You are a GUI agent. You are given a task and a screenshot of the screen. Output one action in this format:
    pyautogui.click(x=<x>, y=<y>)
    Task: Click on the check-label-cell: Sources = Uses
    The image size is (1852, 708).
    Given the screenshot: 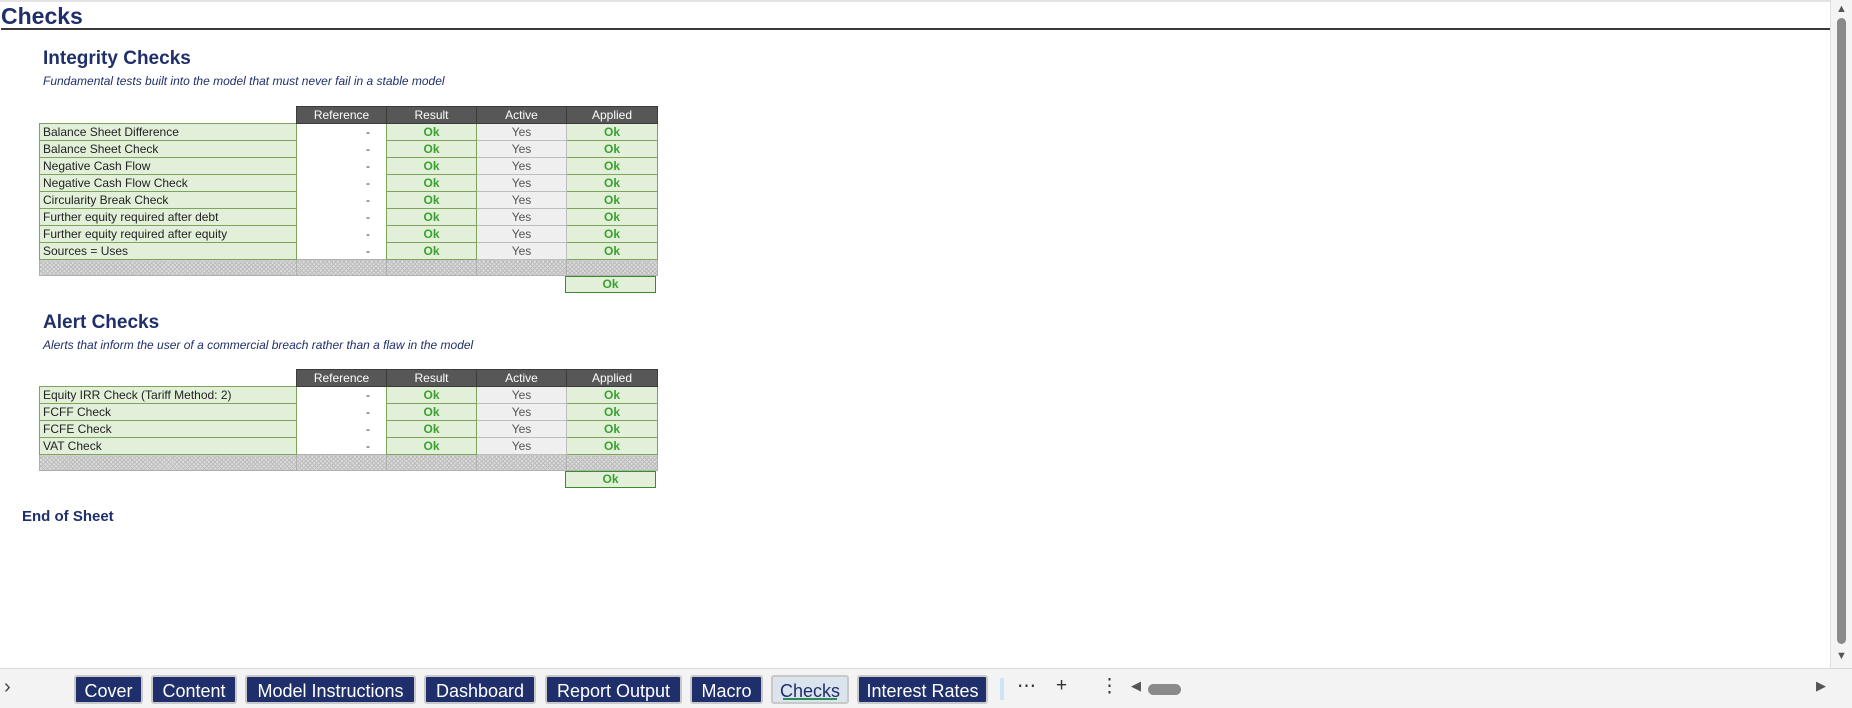 What is the action you would take?
    pyautogui.click(x=168, y=251)
    